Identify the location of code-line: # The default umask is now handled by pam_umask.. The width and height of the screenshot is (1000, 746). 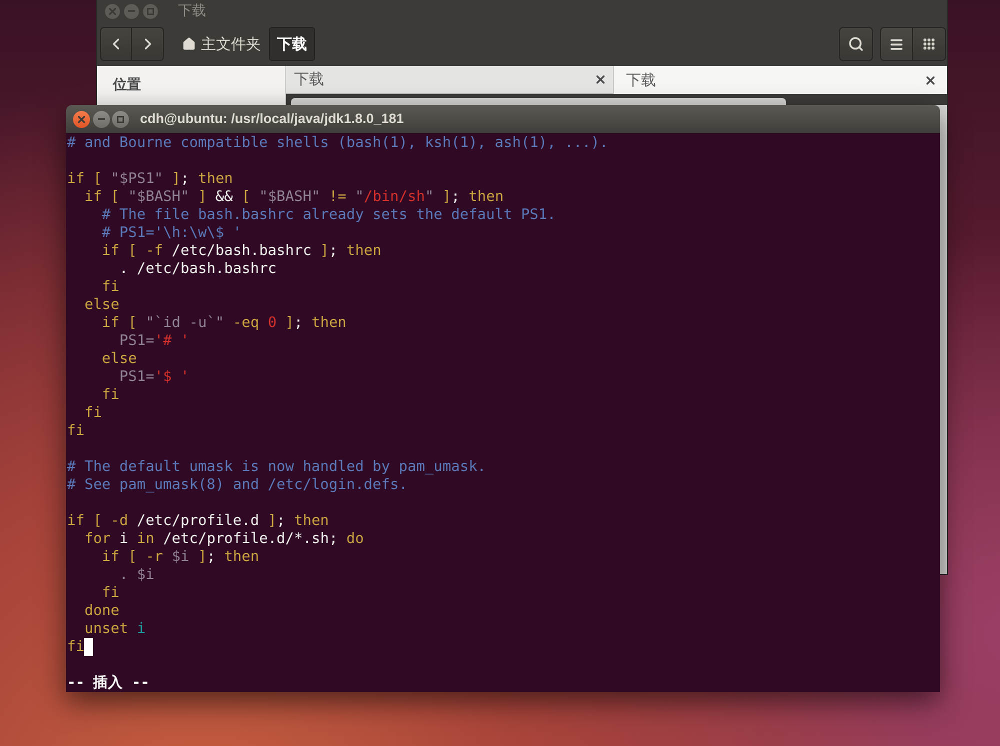
(276, 467).